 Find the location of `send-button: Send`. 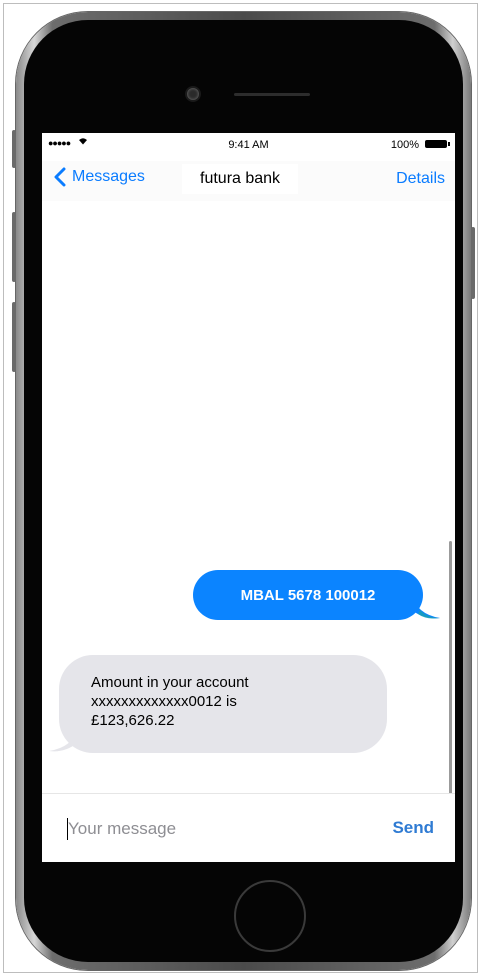

send-button: Send is located at coordinates (413, 828).